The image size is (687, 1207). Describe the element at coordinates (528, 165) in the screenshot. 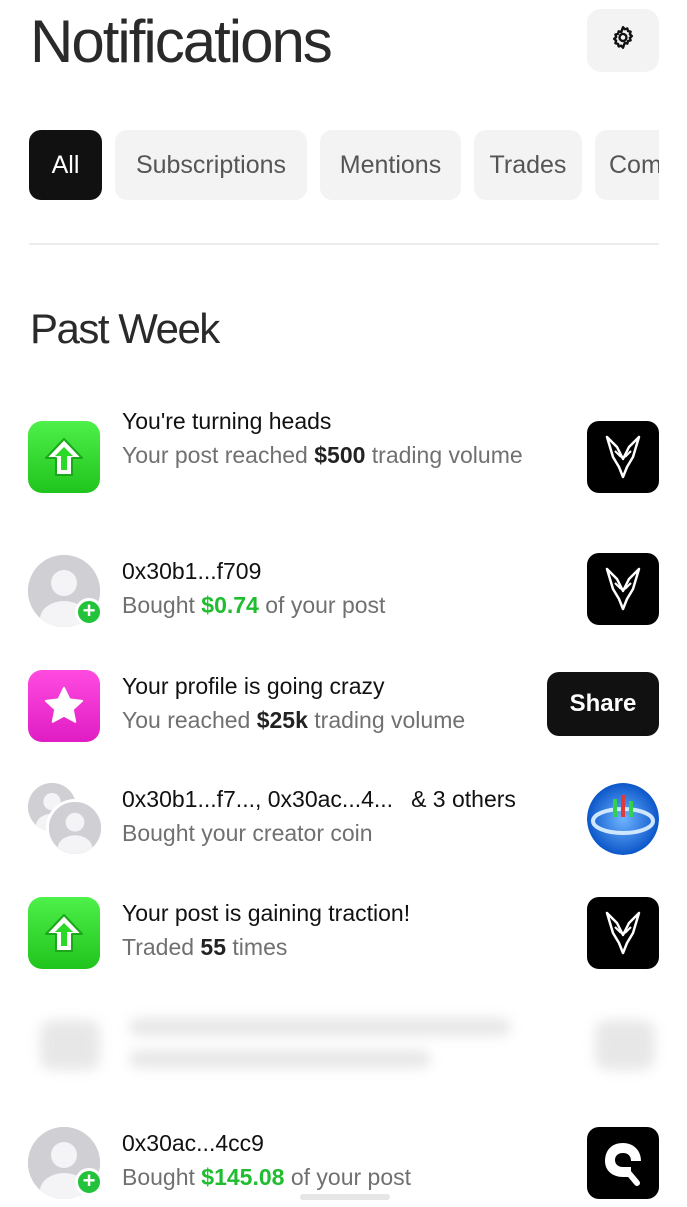

I see `tab-trades: Trades` at that location.